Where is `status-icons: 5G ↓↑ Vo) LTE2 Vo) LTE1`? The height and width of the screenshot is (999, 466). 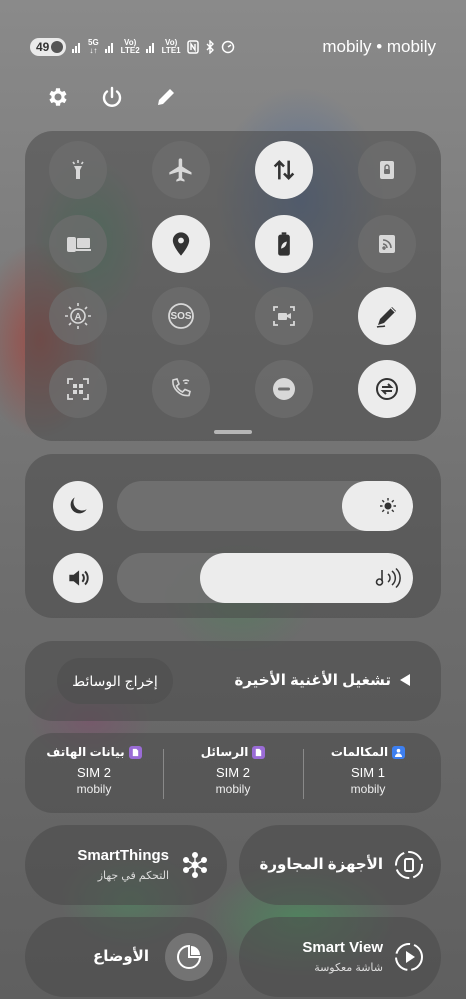 status-icons: 5G ↓↑ Vo) LTE2 Vo) LTE1 is located at coordinates (153, 47).